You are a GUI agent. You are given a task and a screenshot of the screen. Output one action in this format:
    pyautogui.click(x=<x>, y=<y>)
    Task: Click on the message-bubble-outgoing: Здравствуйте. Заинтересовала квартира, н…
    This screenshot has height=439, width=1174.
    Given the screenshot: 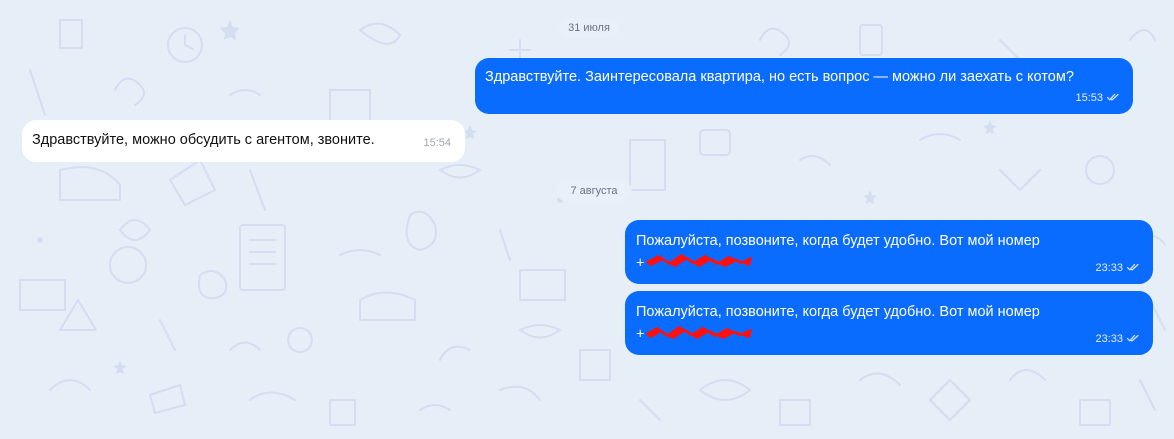 What is the action you would take?
    pyautogui.click(x=804, y=86)
    